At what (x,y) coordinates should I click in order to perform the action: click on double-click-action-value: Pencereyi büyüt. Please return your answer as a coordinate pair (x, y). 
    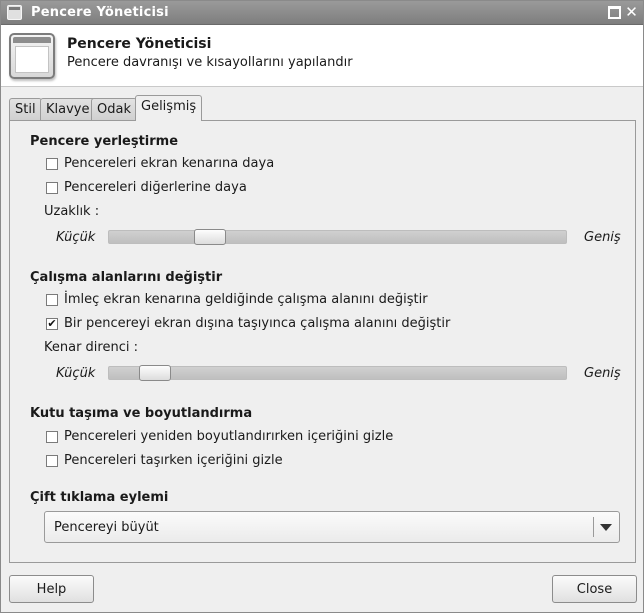
    Looking at the image, I should click on (106, 527).